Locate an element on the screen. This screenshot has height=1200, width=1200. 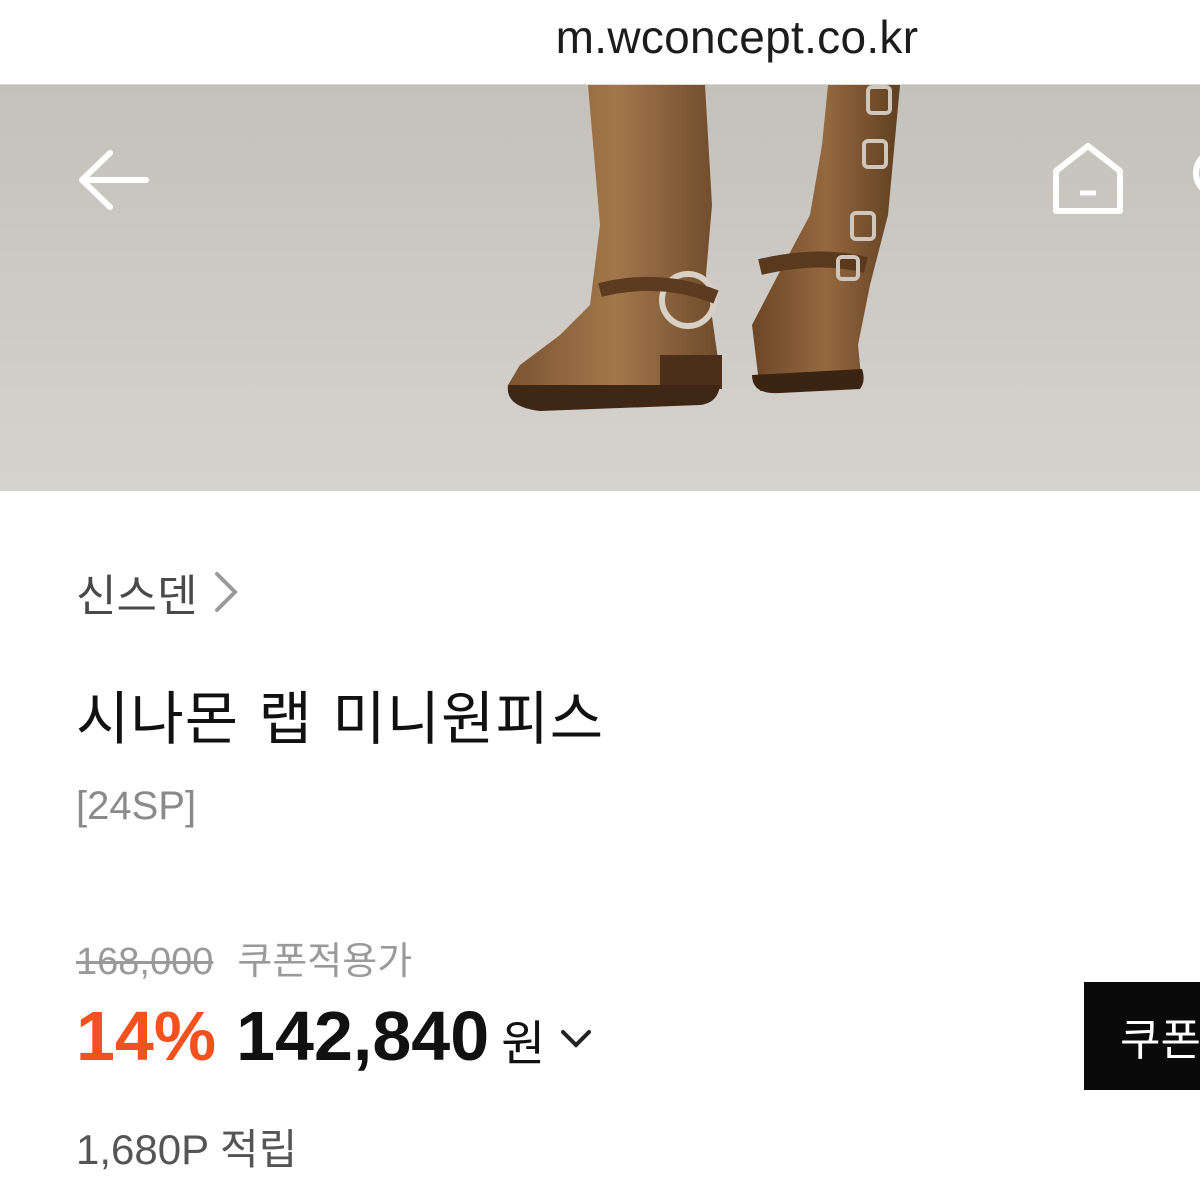
search-icon is located at coordinates (1196, 174).